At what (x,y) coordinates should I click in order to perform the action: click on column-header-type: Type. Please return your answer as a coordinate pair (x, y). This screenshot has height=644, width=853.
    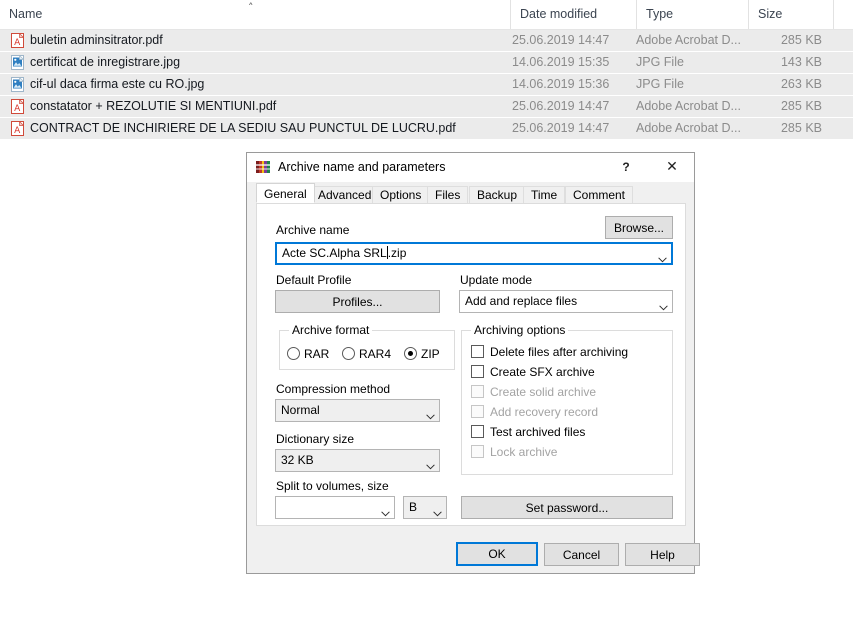
    Looking at the image, I should click on (692, 14).